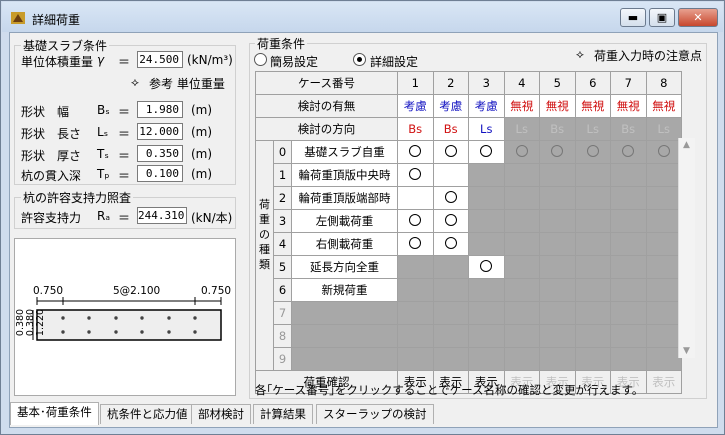 The image size is (725, 435). What do you see at coordinates (686, 145) in the screenshot?
I see `scroll-up-icon: ▲` at bounding box center [686, 145].